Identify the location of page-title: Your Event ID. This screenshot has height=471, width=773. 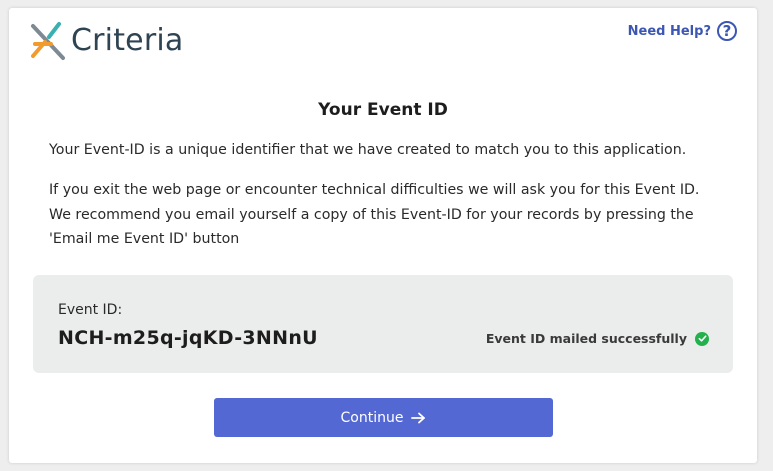
(383, 110).